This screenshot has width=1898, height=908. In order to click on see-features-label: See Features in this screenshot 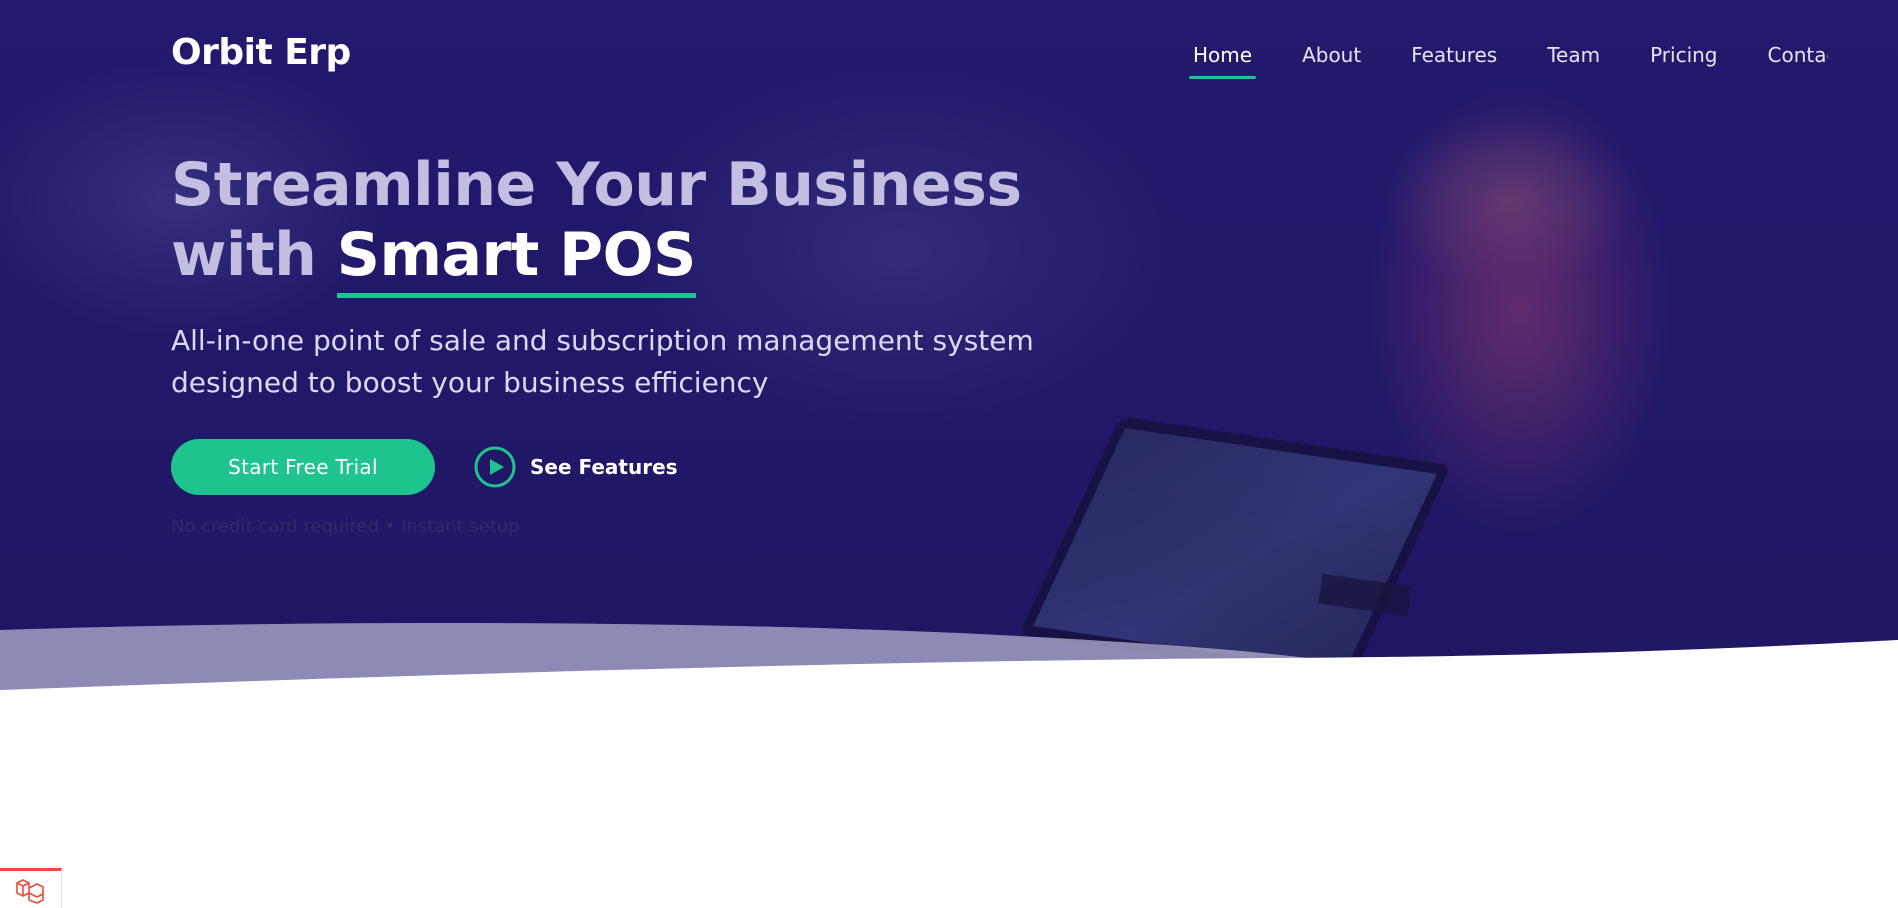, I will do `click(604, 467)`.